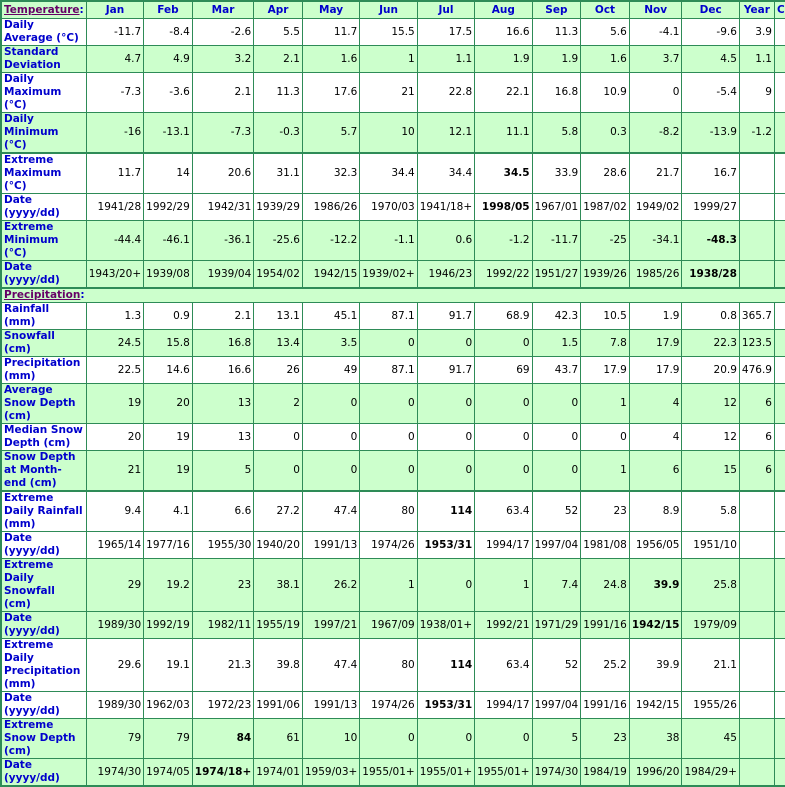 Image resolution: width=785 pixels, height=787 pixels. Describe the element at coordinates (756, 32) in the screenshot. I see `cell-year: 3.9` at that location.